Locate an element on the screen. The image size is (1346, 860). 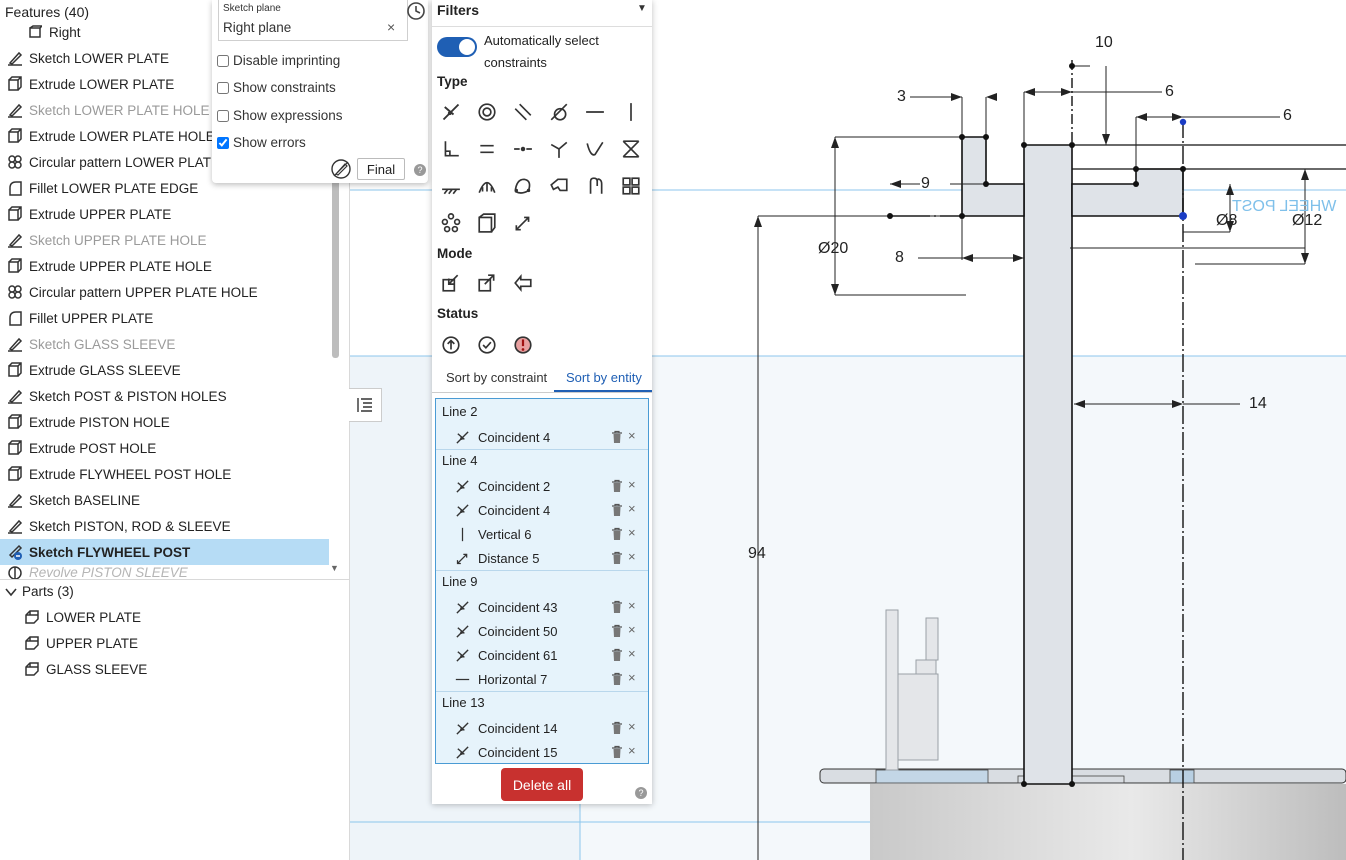
mirror-filter-button is located at coordinates (595, 186).